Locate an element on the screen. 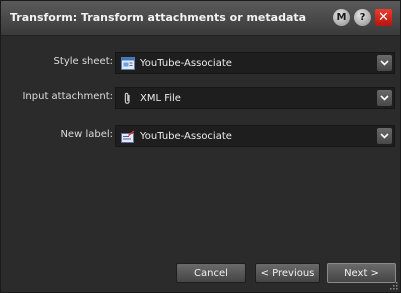 This screenshot has width=401, height=293. close-button: ✕ is located at coordinates (383, 17).